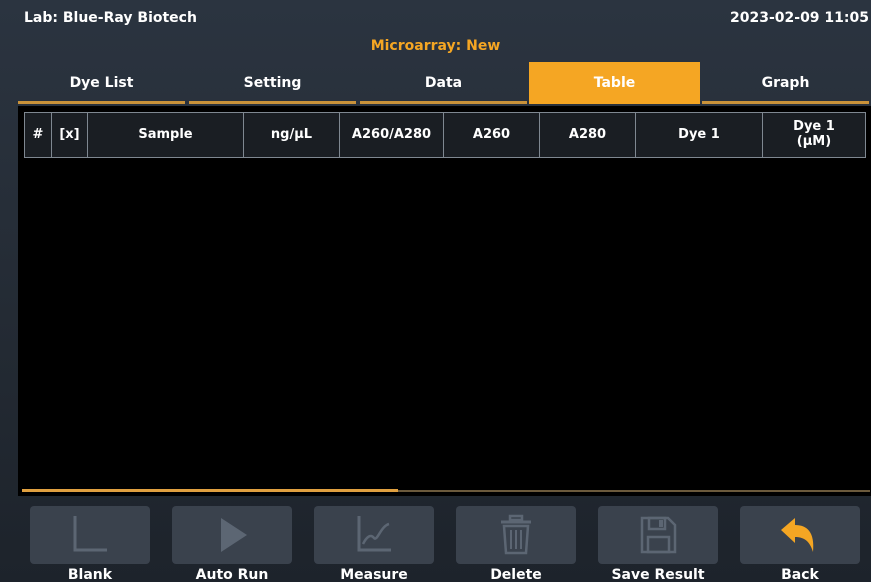  I want to click on tab-data: Data, so click(443, 83).